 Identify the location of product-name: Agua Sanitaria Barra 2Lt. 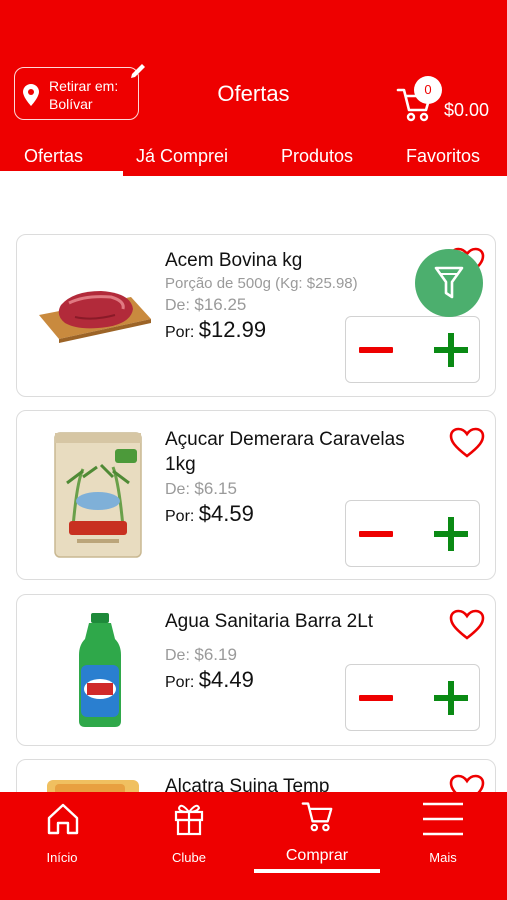
(269, 621).